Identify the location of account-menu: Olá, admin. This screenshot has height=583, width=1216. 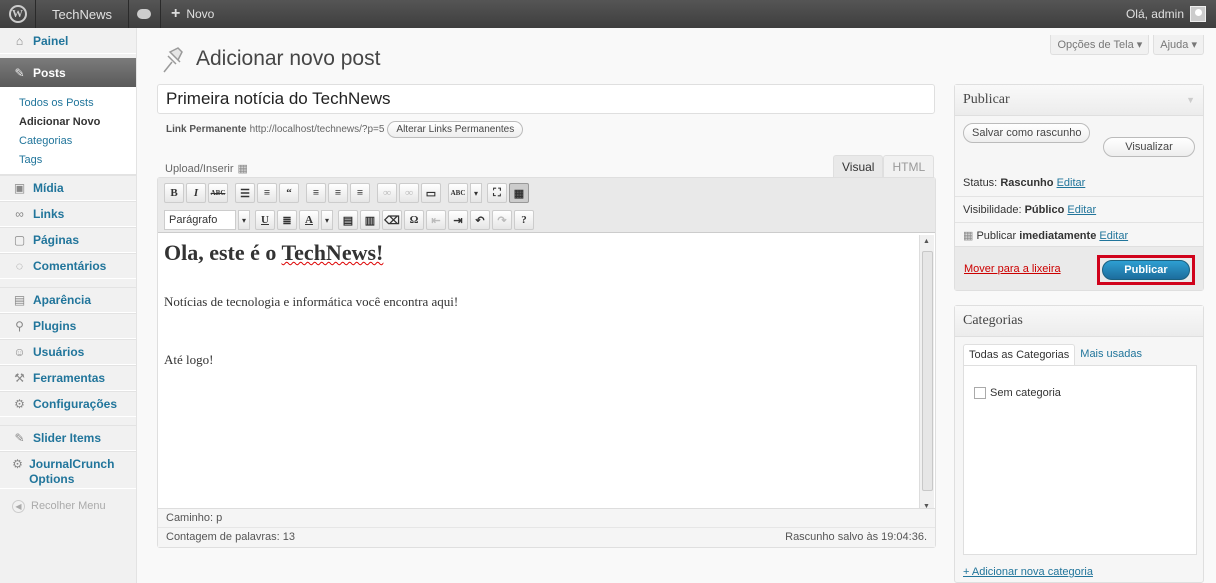
(1171, 14).